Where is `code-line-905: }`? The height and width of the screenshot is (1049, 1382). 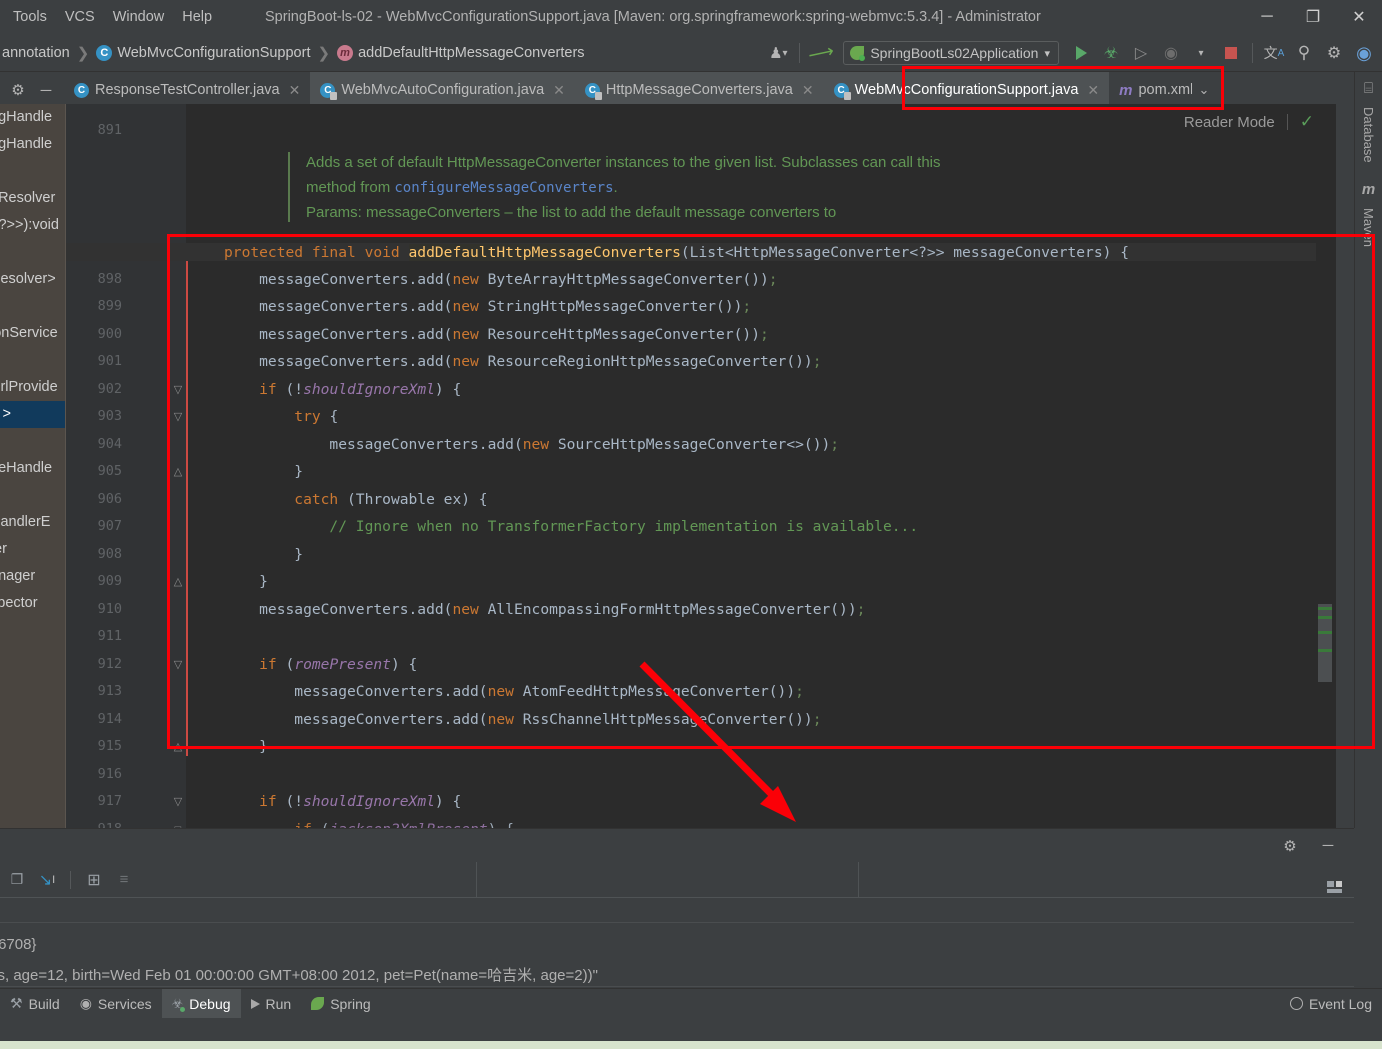
code-line-905: } is located at coordinates (263, 472).